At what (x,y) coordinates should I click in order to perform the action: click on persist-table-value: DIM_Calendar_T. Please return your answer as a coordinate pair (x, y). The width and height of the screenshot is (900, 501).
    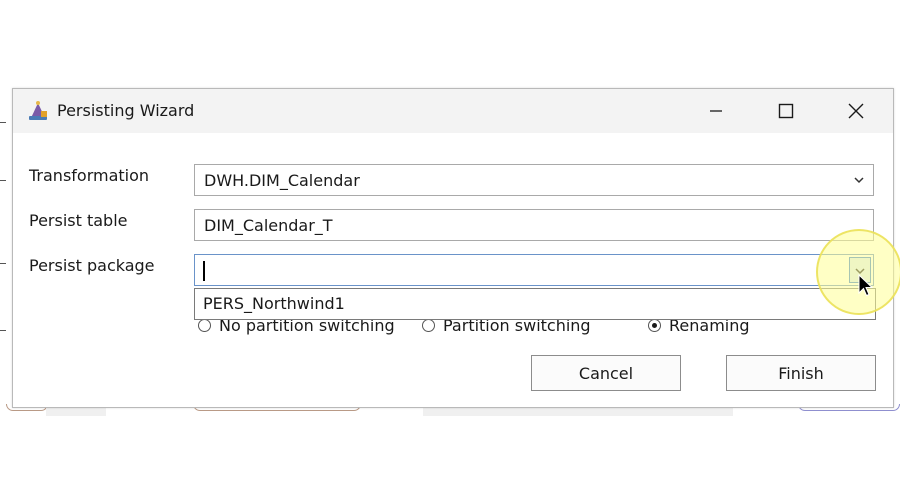
    Looking at the image, I should click on (268, 225).